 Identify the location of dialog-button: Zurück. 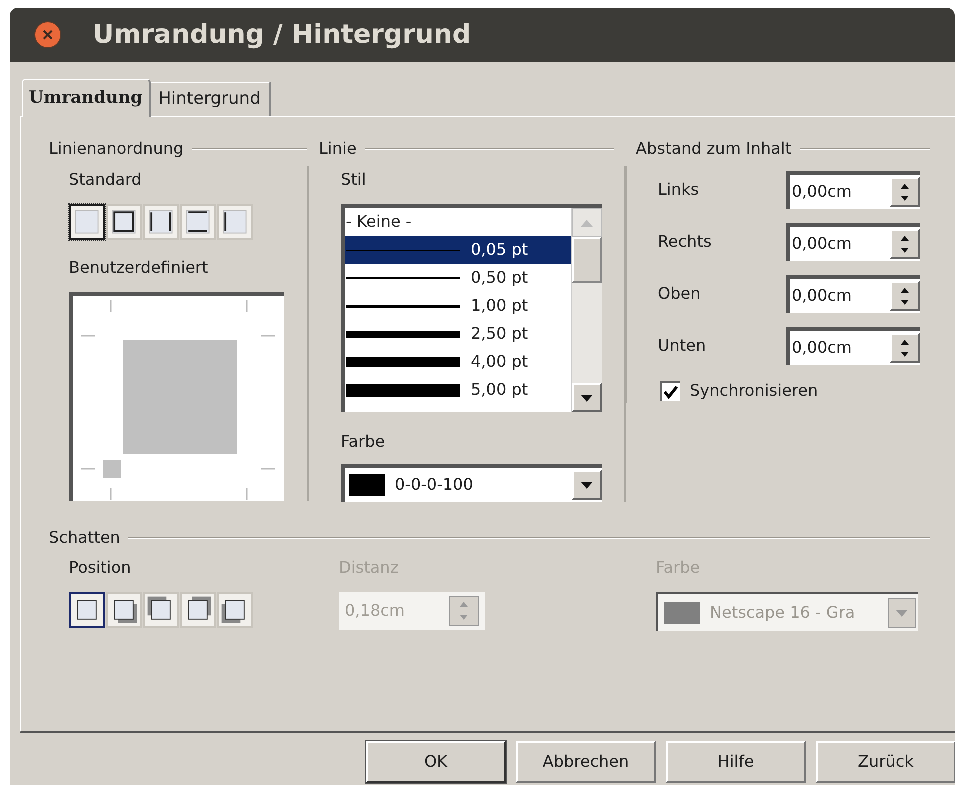
(885, 762).